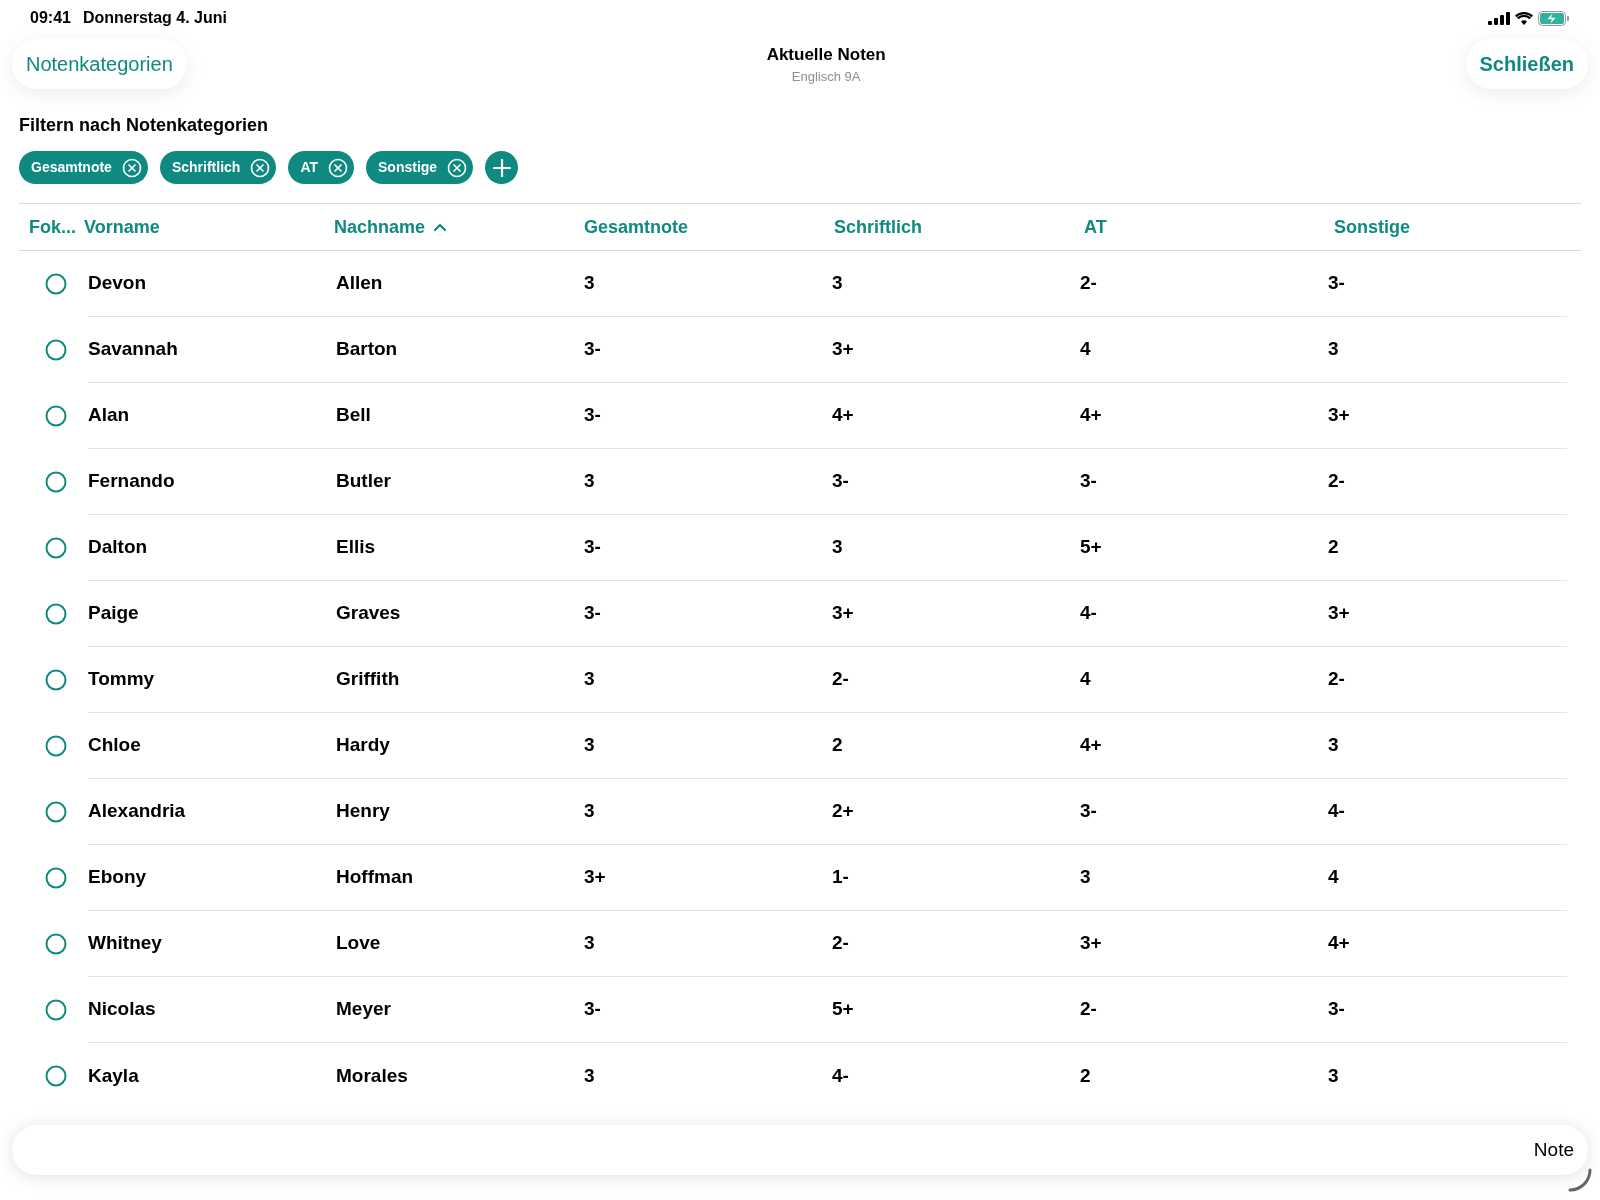  What do you see at coordinates (420, 167) in the screenshot?
I see `filter-chip: Sonstige` at bounding box center [420, 167].